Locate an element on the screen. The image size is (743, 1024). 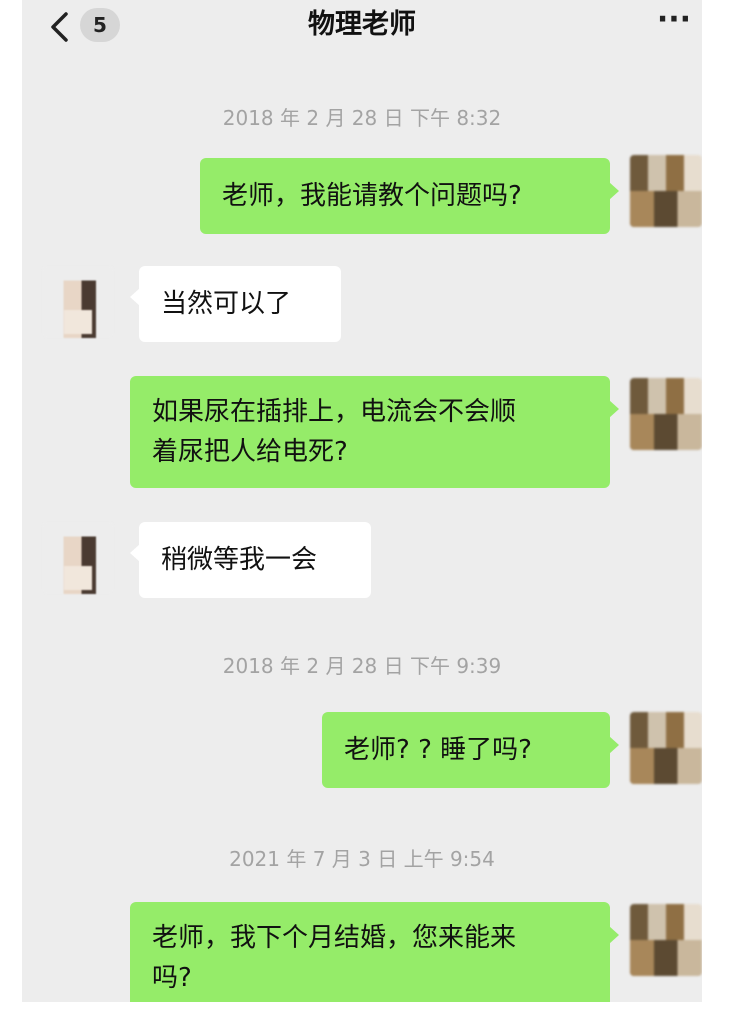
ellipsis-icon: ··· is located at coordinates (674, 19).